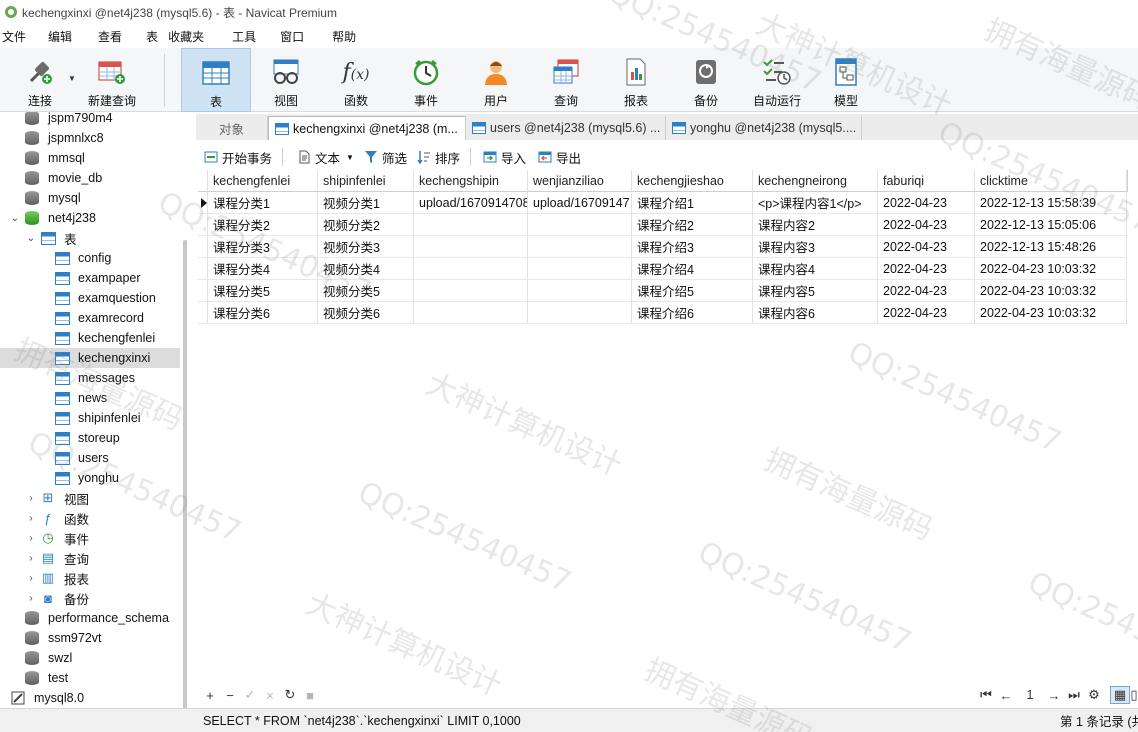 This screenshot has width=1138, height=732. What do you see at coordinates (263, 203) in the screenshot?
I see `grid-cell: 课程分类1` at bounding box center [263, 203].